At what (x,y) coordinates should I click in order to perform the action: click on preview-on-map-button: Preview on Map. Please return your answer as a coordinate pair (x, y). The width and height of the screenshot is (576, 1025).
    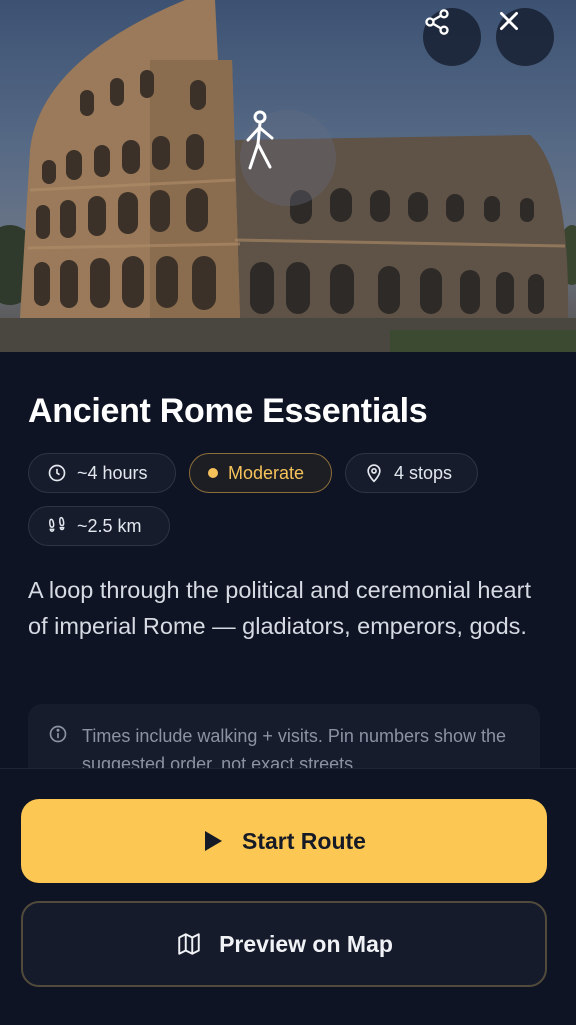
    Looking at the image, I should click on (284, 944).